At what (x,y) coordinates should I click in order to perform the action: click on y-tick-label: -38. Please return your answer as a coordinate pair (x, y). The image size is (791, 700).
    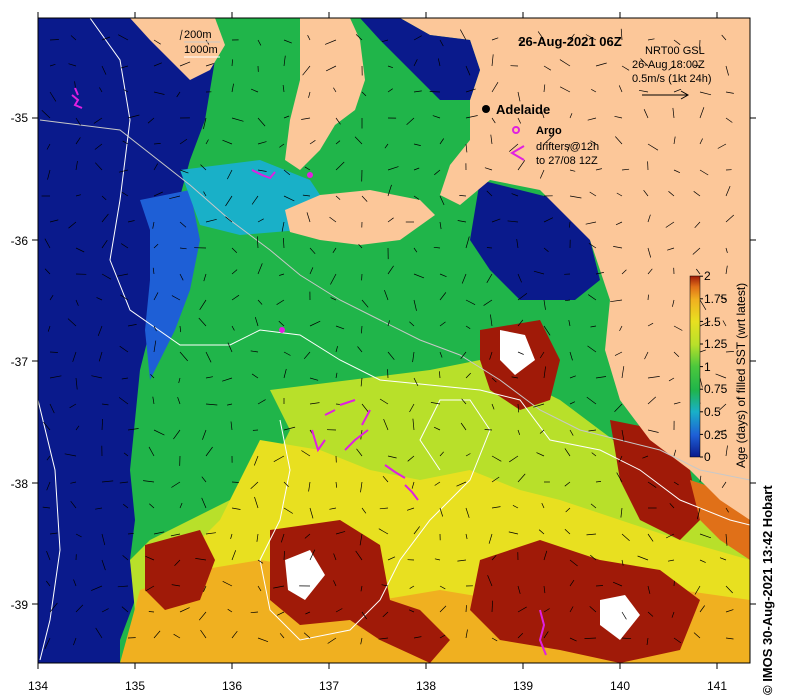
    Looking at the image, I should click on (20, 484).